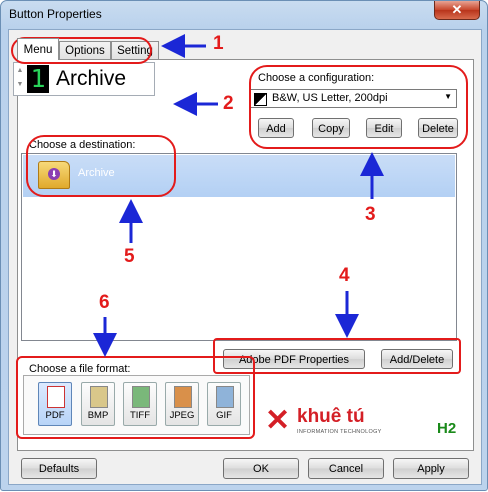 The width and height of the screenshot is (488, 492). What do you see at coordinates (129, 256) in the screenshot?
I see `annotation-number-5: 5` at bounding box center [129, 256].